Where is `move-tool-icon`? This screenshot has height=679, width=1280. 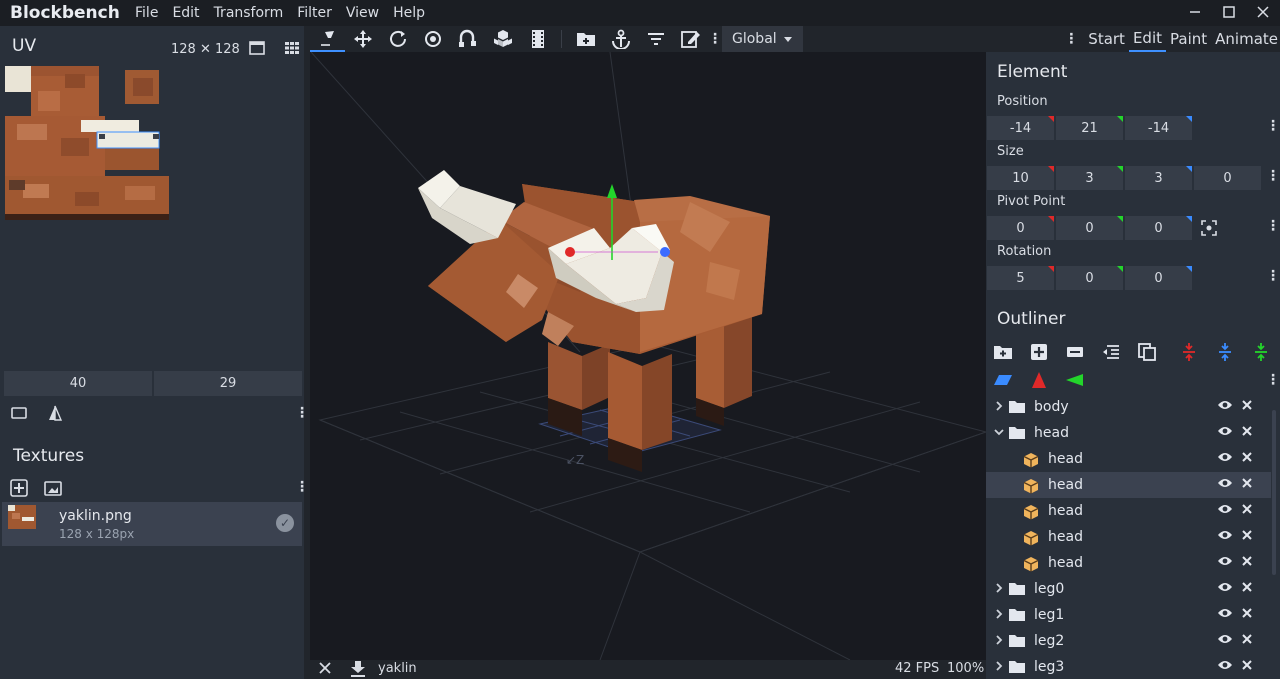 move-tool-icon is located at coordinates (327, 39).